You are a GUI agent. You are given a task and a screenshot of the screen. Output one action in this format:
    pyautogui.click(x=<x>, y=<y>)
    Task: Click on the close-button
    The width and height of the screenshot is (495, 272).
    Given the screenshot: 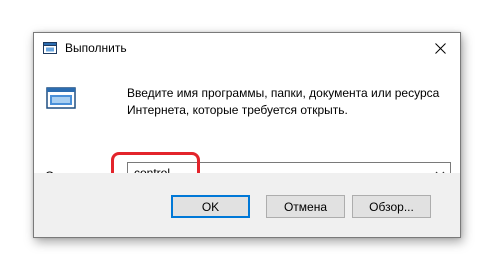 What is the action you would take?
    pyautogui.click(x=440, y=48)
    